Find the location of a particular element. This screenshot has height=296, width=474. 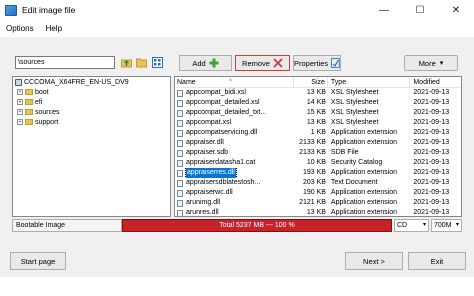

window-controls: — ☐ ✕ is located at coordinates (420, 10).